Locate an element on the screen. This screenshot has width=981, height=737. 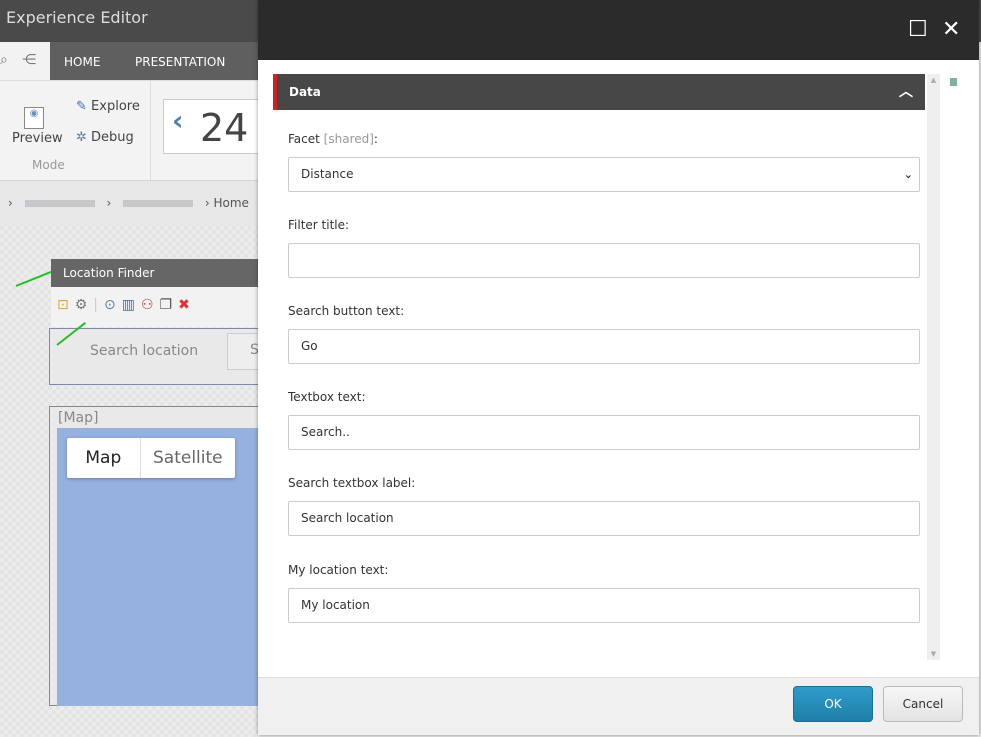
explore-button: Explore is located at coordinates (115, 106).